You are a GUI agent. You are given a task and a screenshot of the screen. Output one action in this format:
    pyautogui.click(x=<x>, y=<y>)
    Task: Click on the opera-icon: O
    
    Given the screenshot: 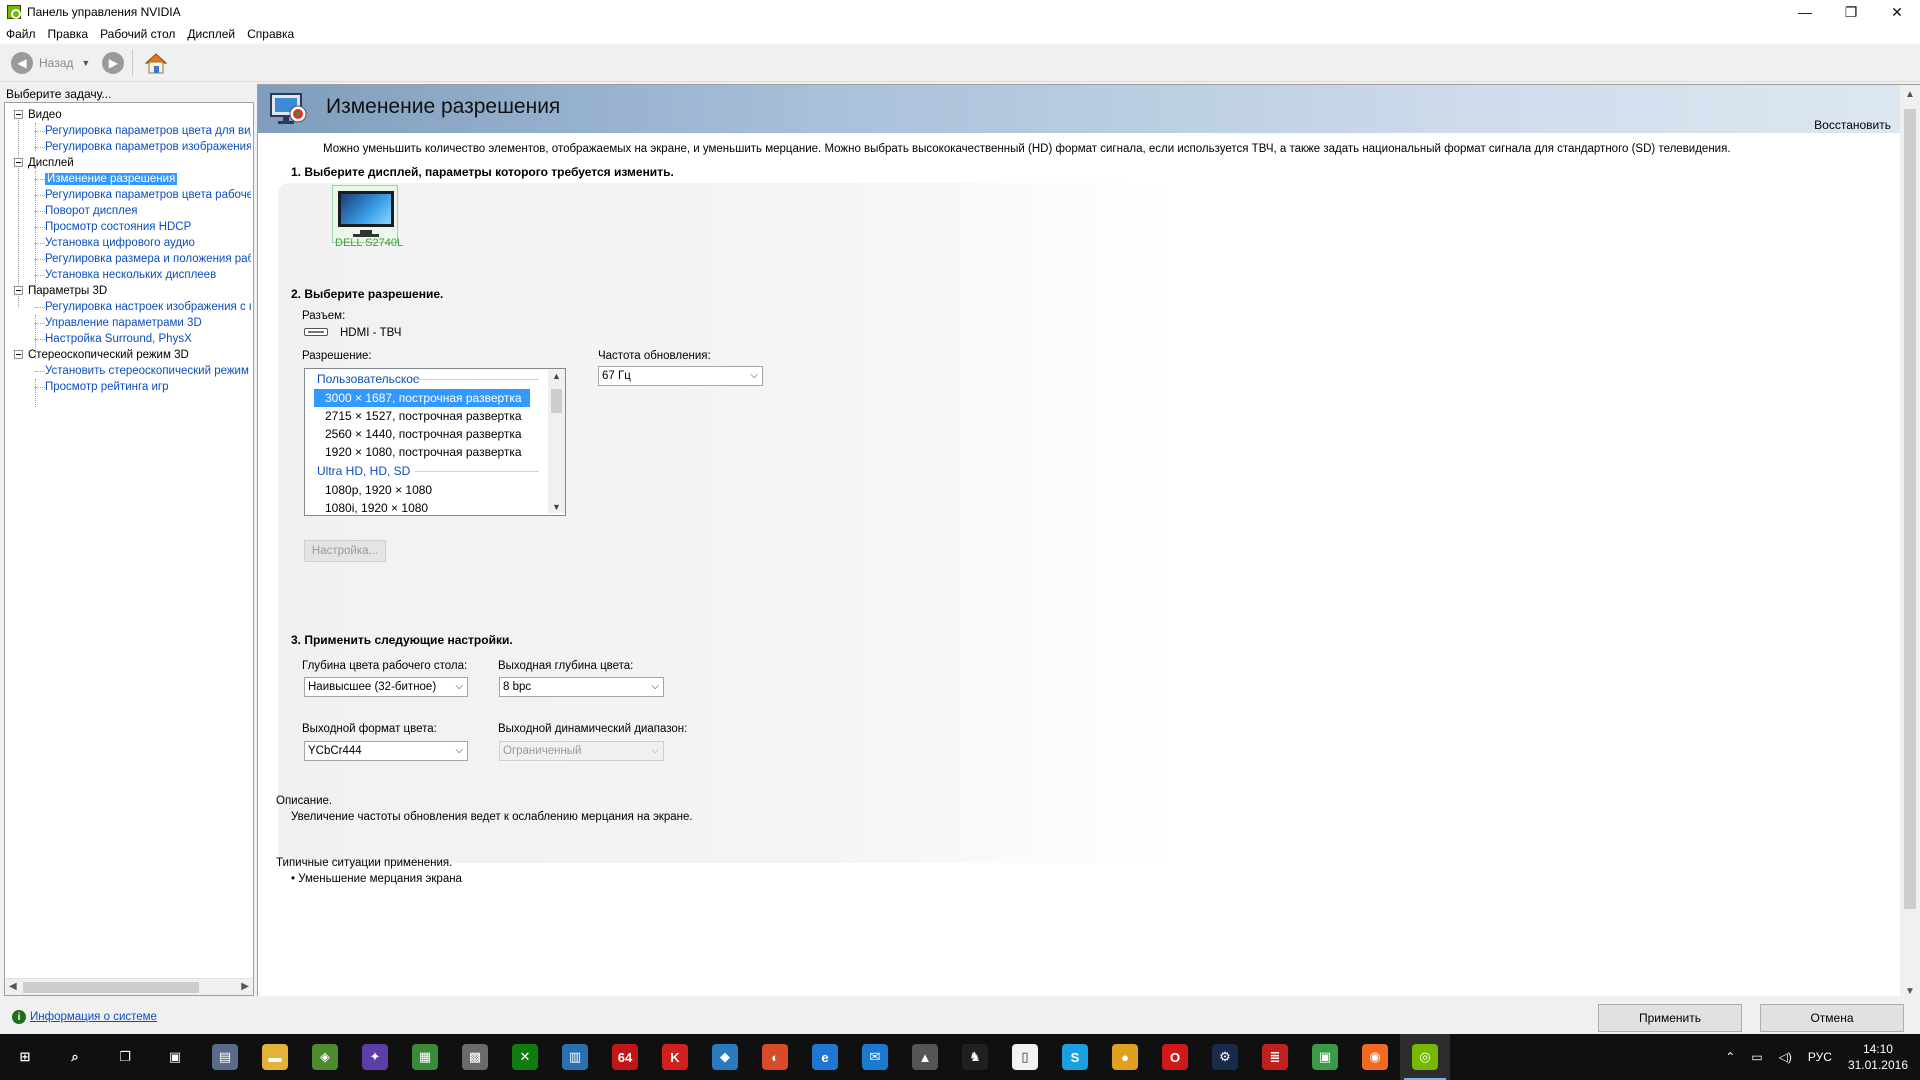 What is the action you would take?
    pyautogui.click(x=1175, y=1057)
    